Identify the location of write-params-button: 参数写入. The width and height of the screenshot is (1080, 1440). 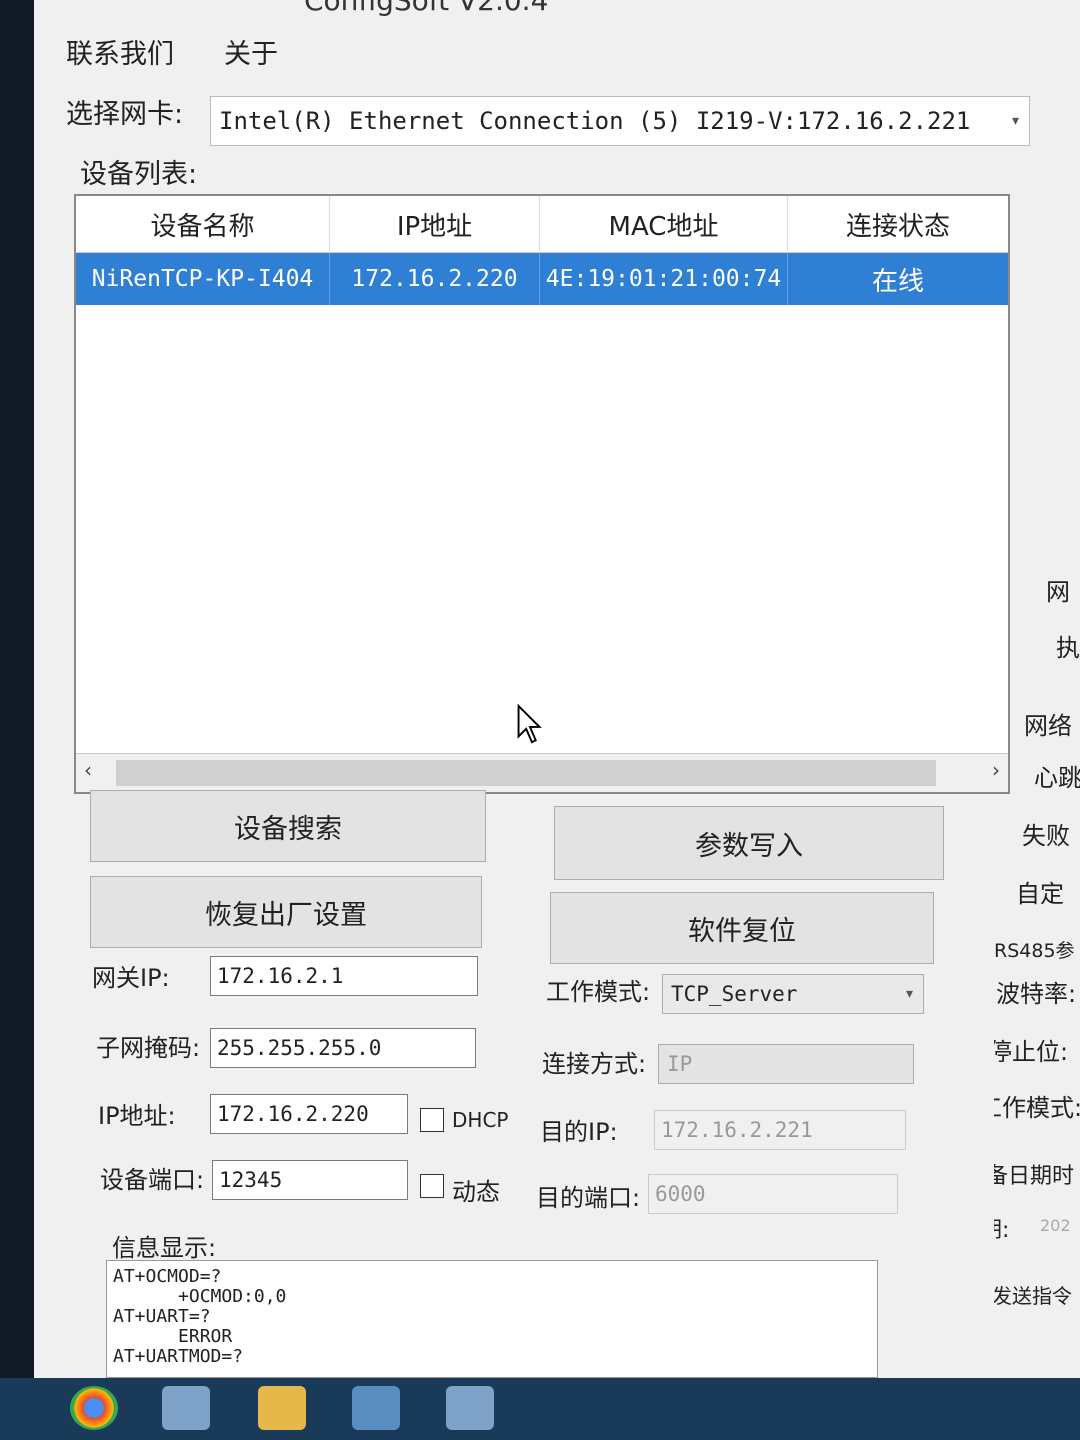
(749, 843).